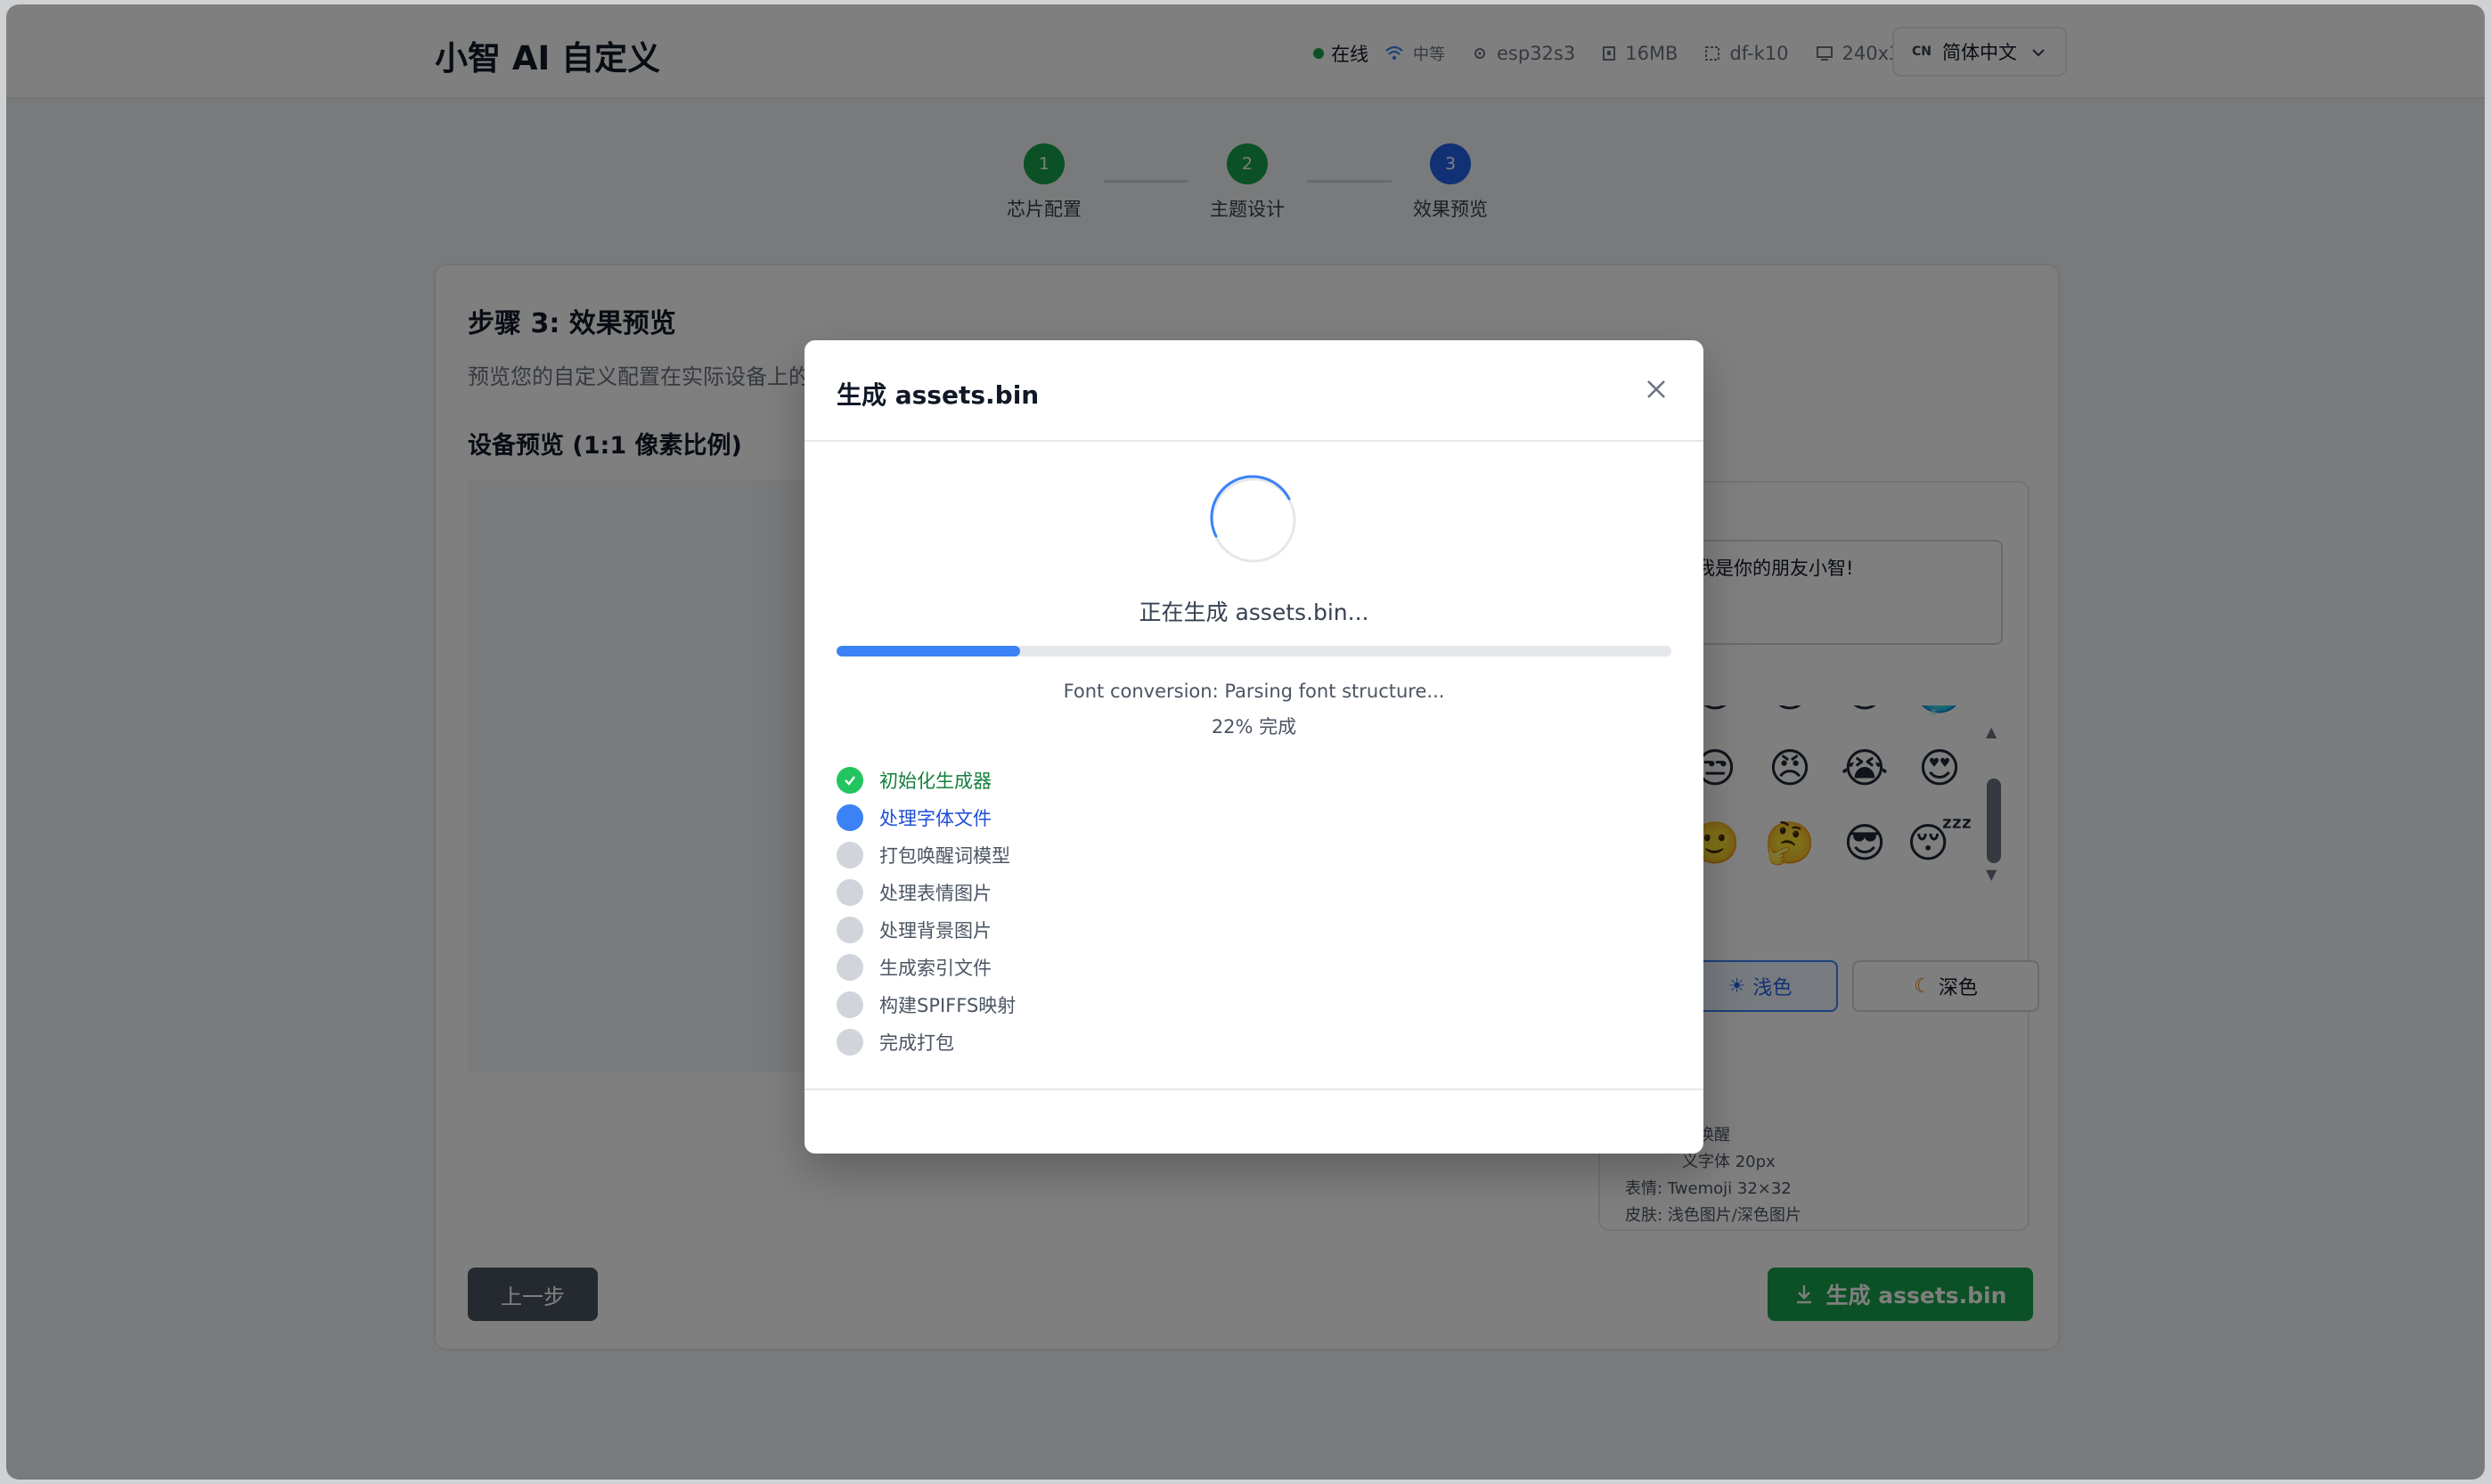 The width and height of the screenshot is (2491, 1484). I want to click on gen-step-background: 处理背景图片, so click(914, 930).